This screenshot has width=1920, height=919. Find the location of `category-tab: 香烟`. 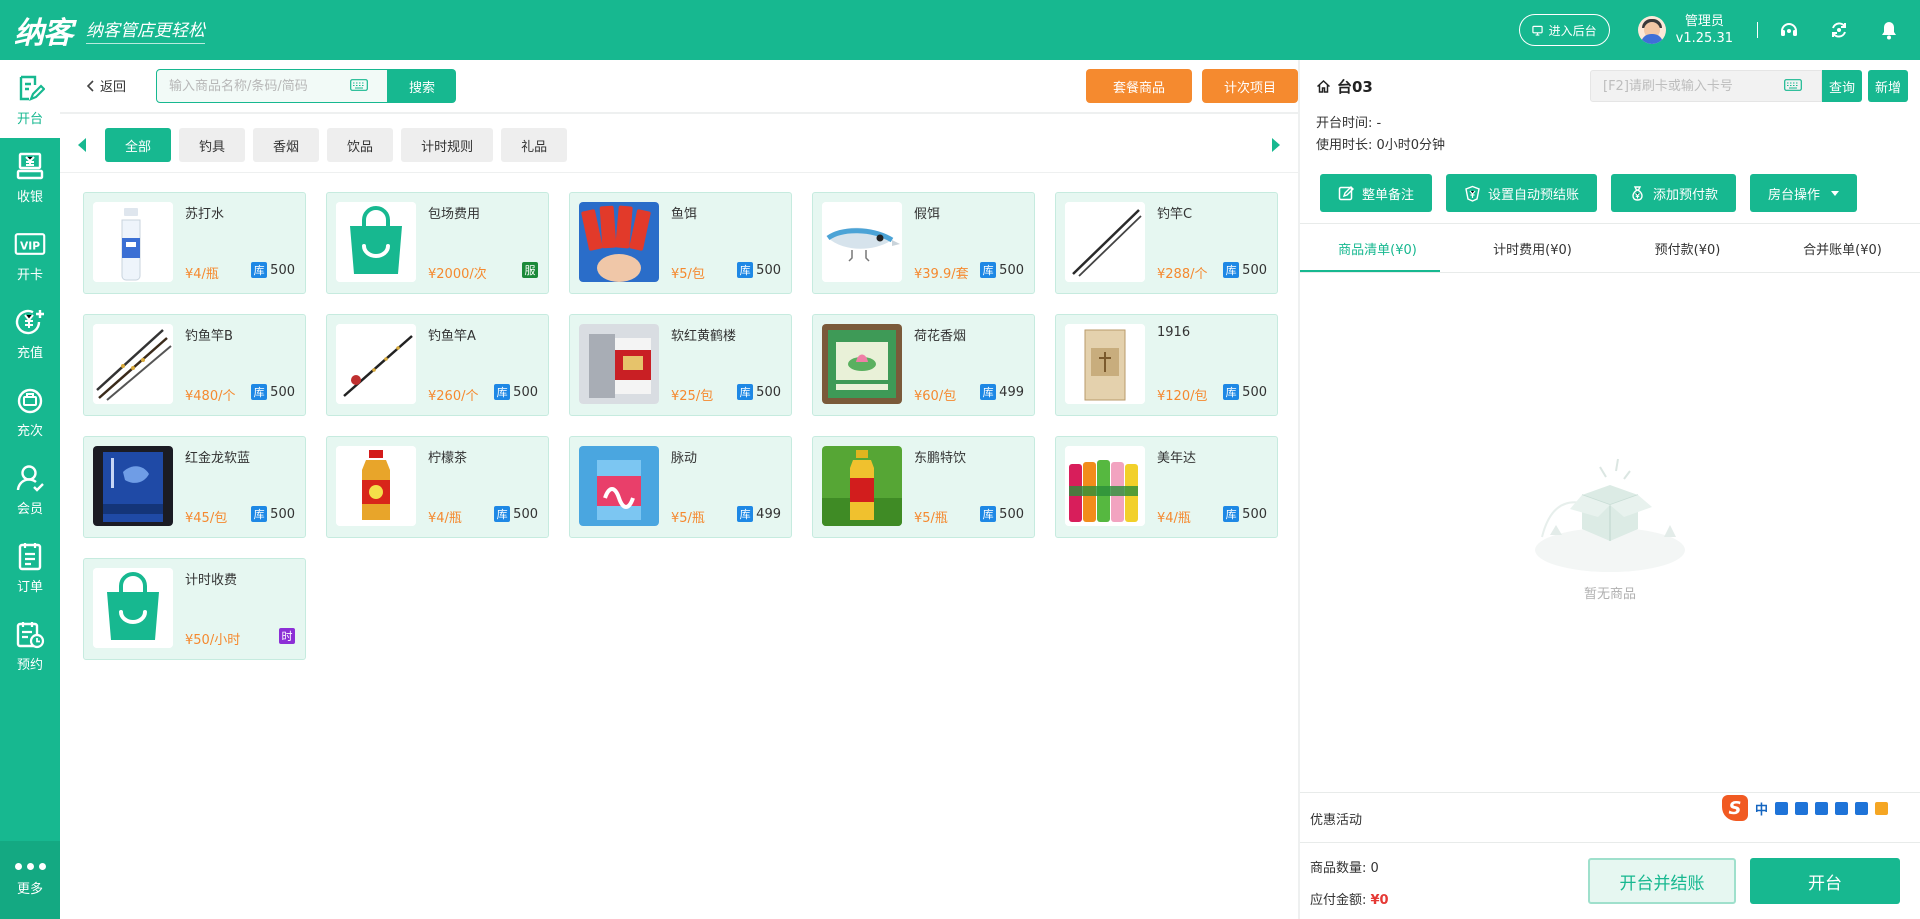

category-tab: 香烟 is located at coordinates (286, 145).